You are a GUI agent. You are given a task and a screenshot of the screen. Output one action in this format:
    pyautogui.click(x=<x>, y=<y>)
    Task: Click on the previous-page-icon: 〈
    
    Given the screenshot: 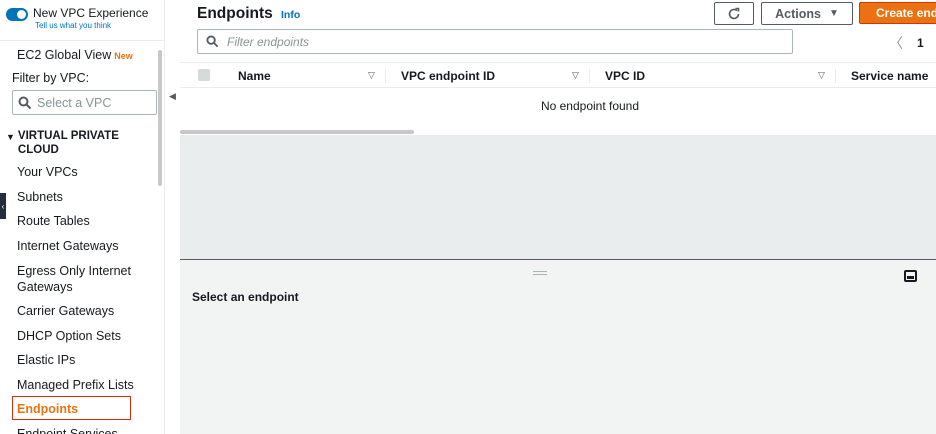 What is the action you would take?
    pyautogui.click(x=896, y=43)
    